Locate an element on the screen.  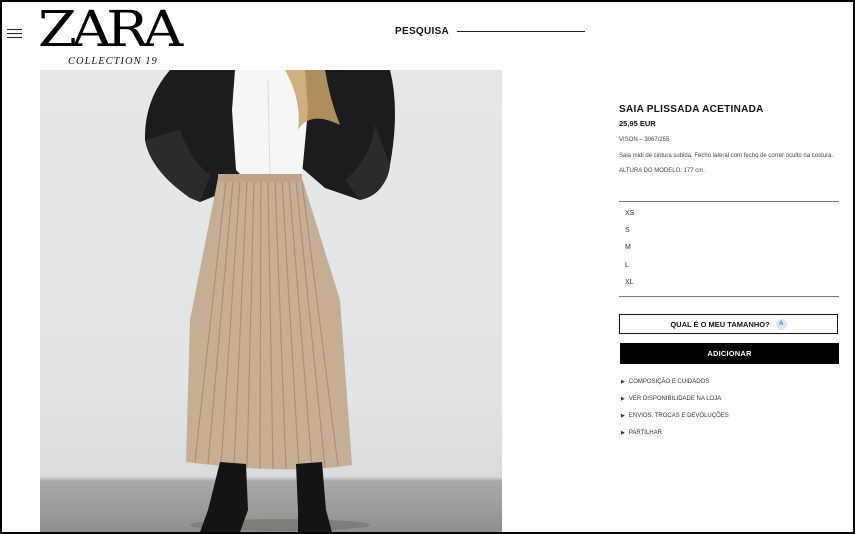
link-shipping-returns: ▶ ENVIOS, TROCAS E DEVOLUÇÕES is located at coordinates (675, 416).